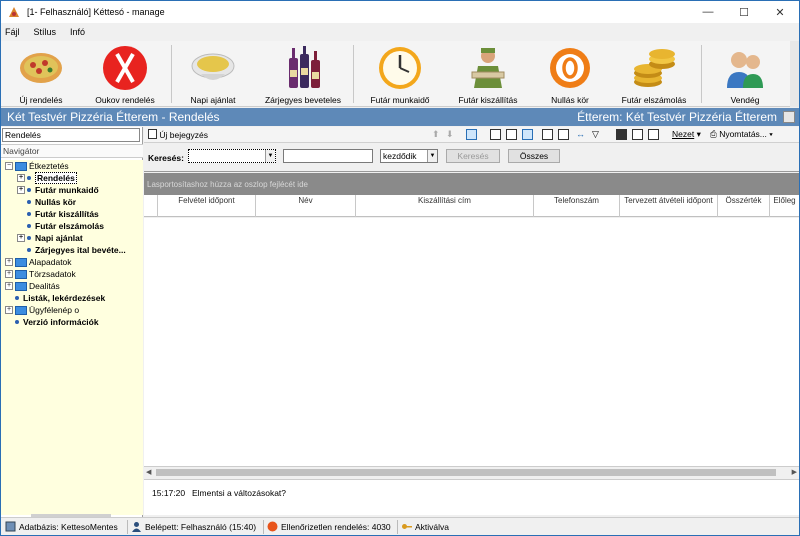 This screenshot has height=536, width=800. Describe the element at coordinates (306, 206) in the screenshot. I see `column-header: Név` at that location.